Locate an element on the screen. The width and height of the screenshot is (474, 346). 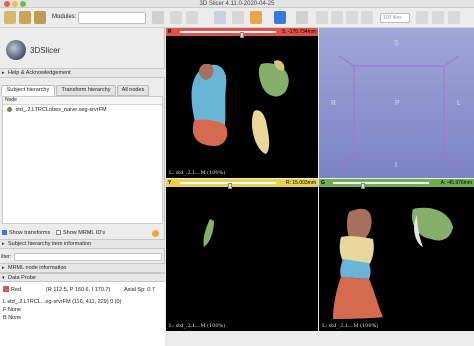
load-data-icon is located at coordinates (10, 17).